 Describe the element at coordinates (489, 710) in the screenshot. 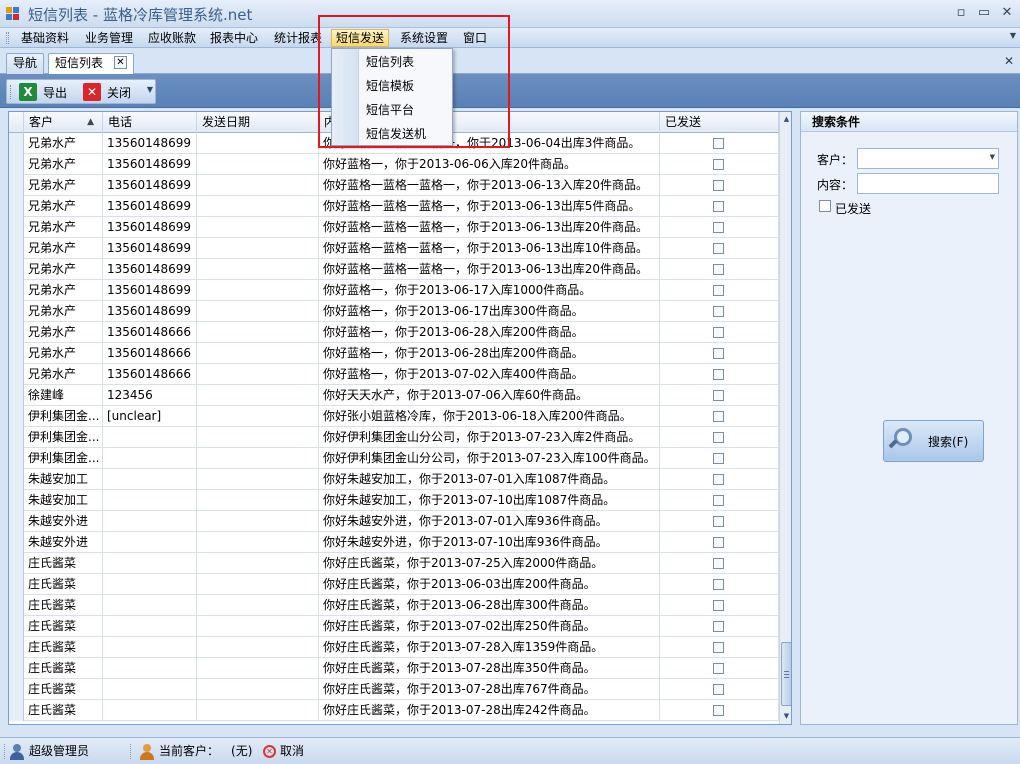

I see `cell-content: 你好庄氏酱菜，你于2013-07-28出库242件商品。` at that location.